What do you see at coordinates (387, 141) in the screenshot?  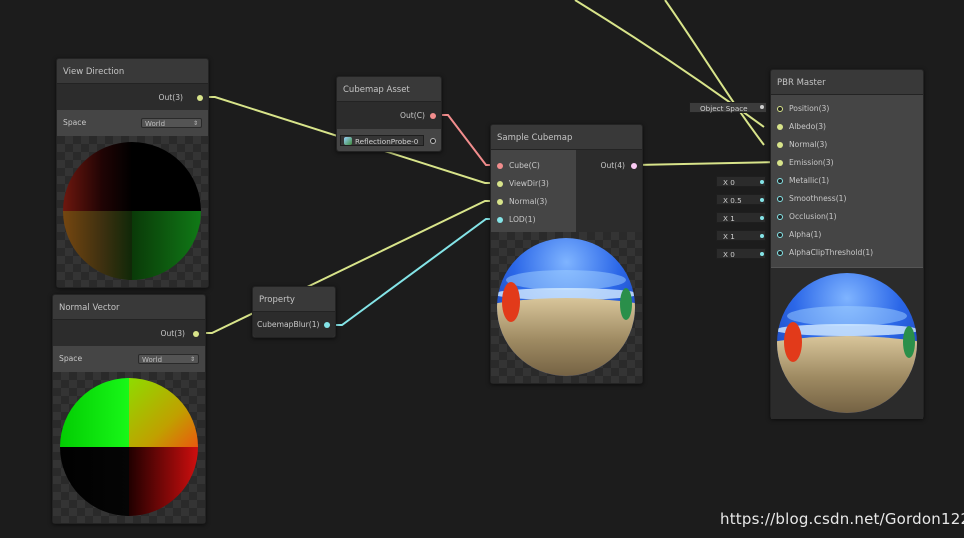 I see `cubemap-asset-value: ReflectionProbe-0` at bounding box center [387, 141].